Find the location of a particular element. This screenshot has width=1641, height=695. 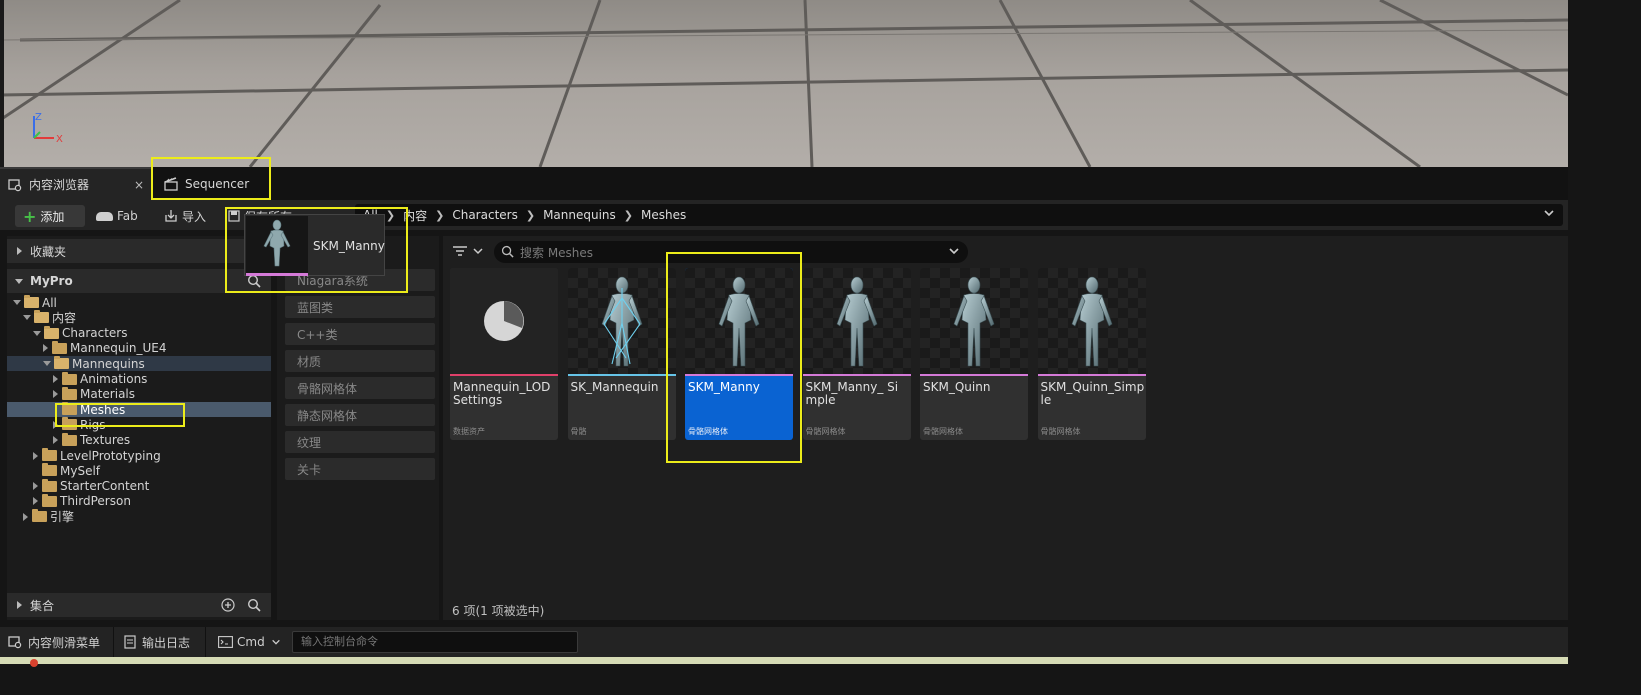

collections-section-header: 集合 is located at coordinates (139, 605).